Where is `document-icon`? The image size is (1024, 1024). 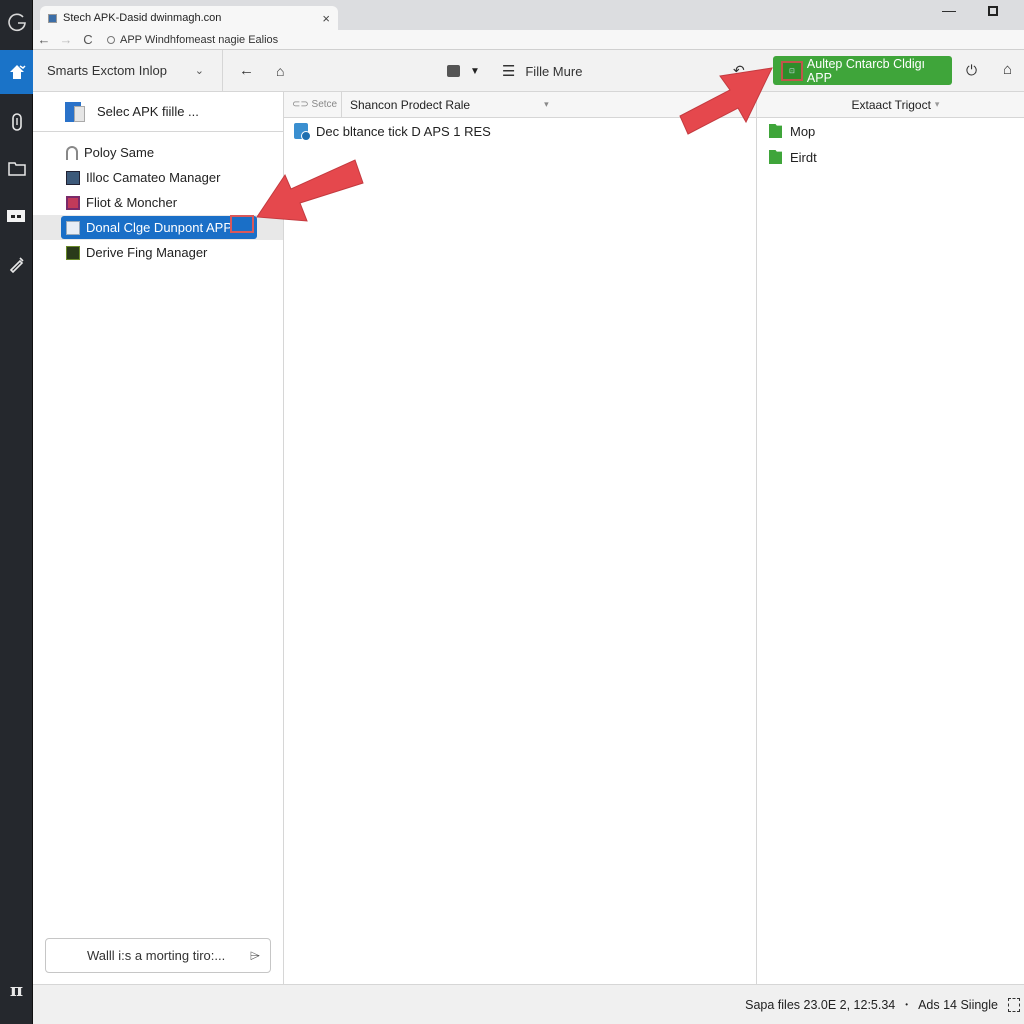
document-icon is located at coordinates (75, 111).